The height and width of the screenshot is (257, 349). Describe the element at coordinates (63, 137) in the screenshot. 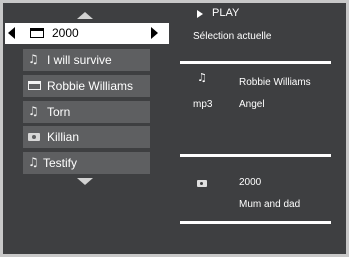

I see `list-item-label: Killian` at that location.